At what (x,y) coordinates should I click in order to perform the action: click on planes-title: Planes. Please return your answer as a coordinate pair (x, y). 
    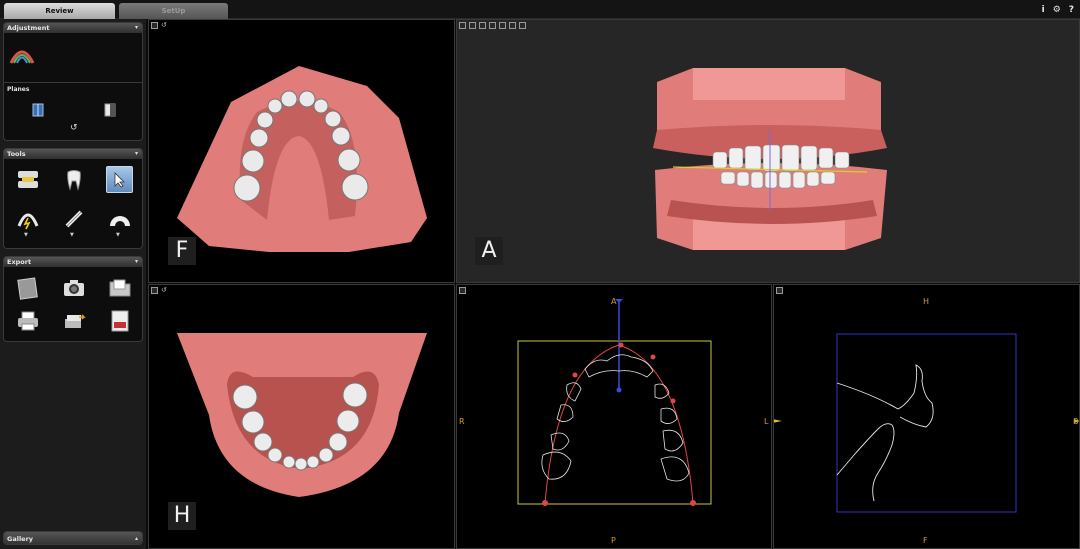
    Looking at the image, I should click on (18, 89).